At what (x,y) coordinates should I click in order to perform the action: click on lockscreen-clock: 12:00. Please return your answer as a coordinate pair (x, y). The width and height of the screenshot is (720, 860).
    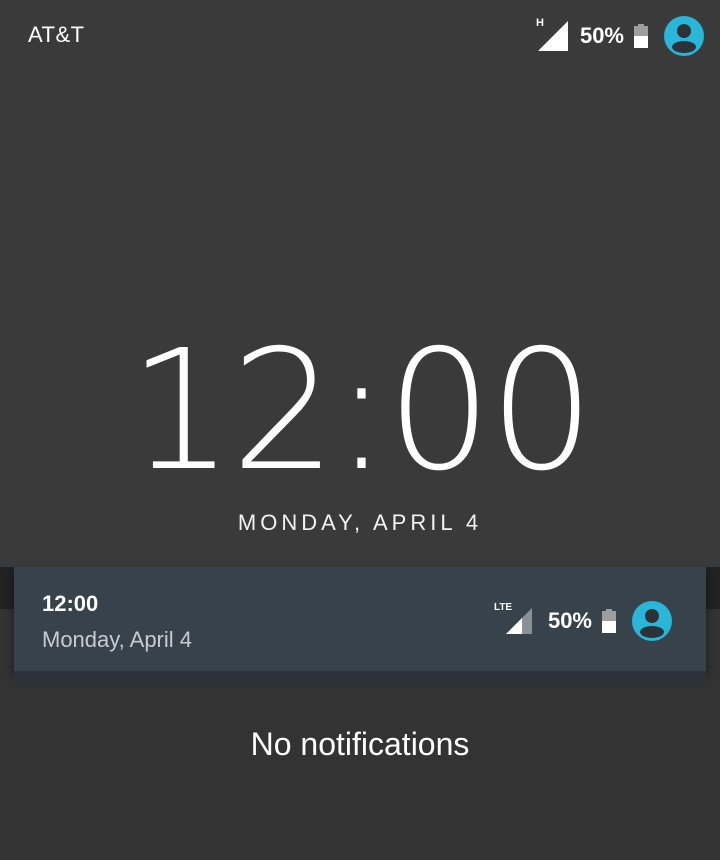
    Looking at the image, I should click on (361, 411).